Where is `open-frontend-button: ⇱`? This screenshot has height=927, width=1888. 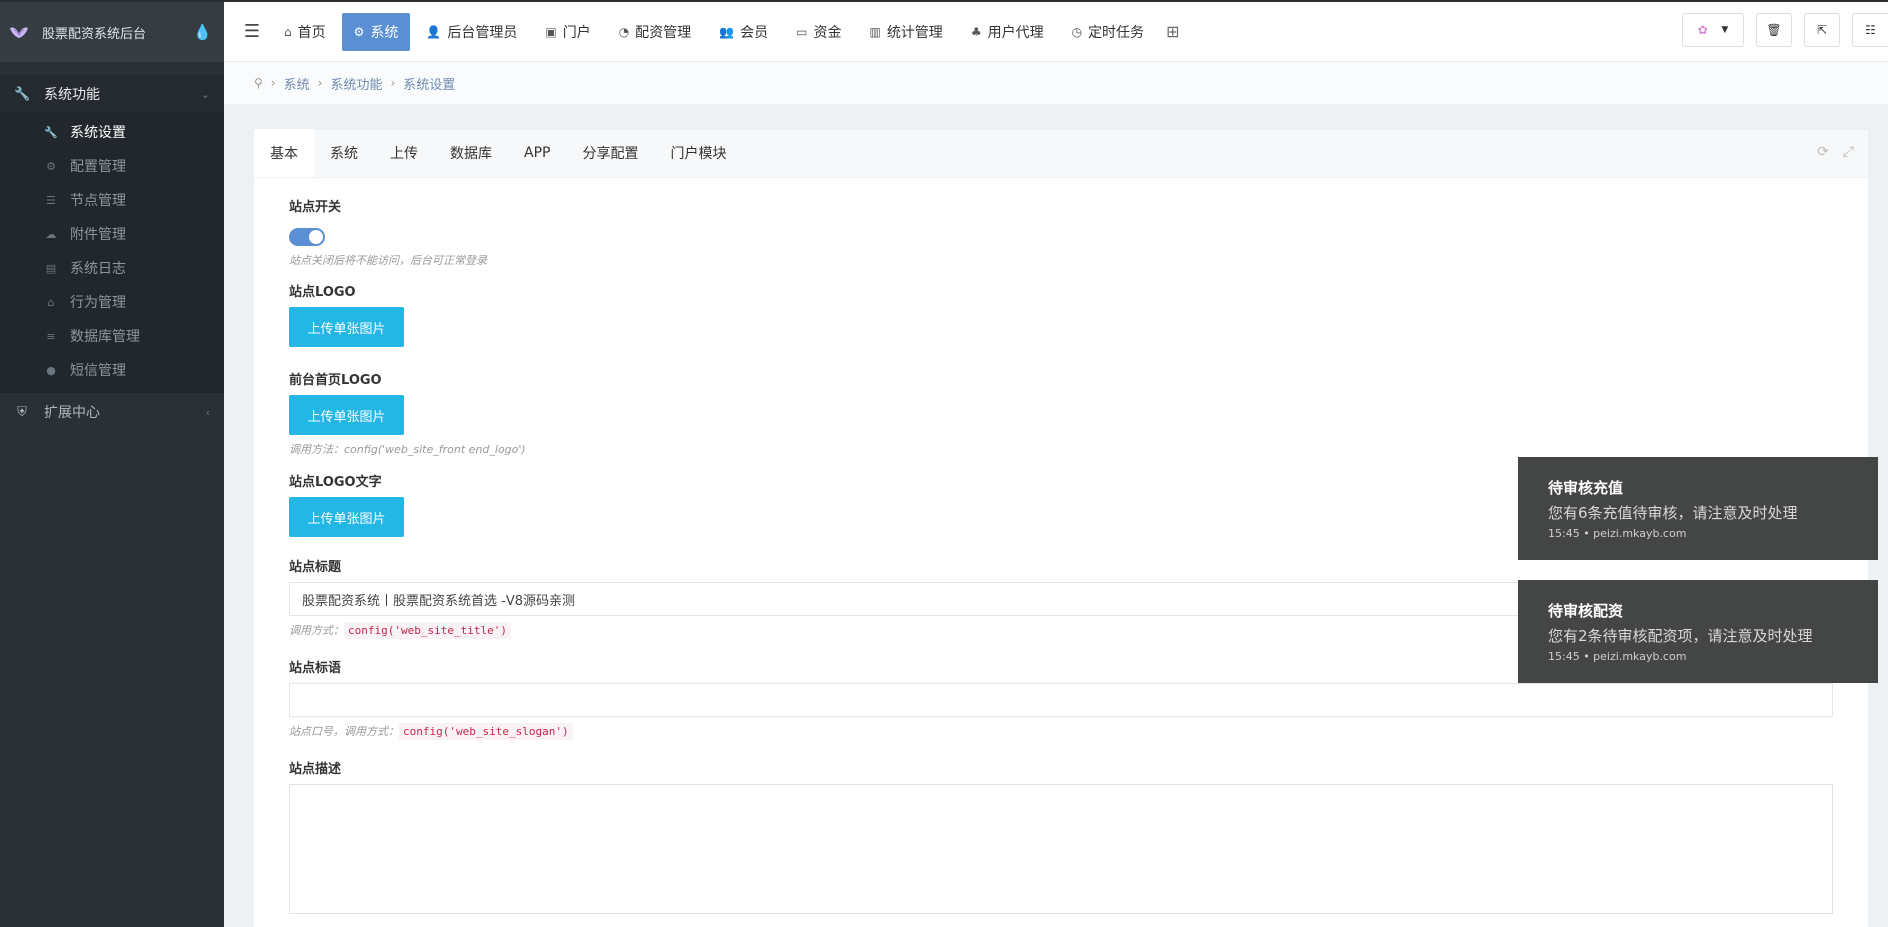 open-frontend-button: ⇱ is located at coordinates (1822, 30).